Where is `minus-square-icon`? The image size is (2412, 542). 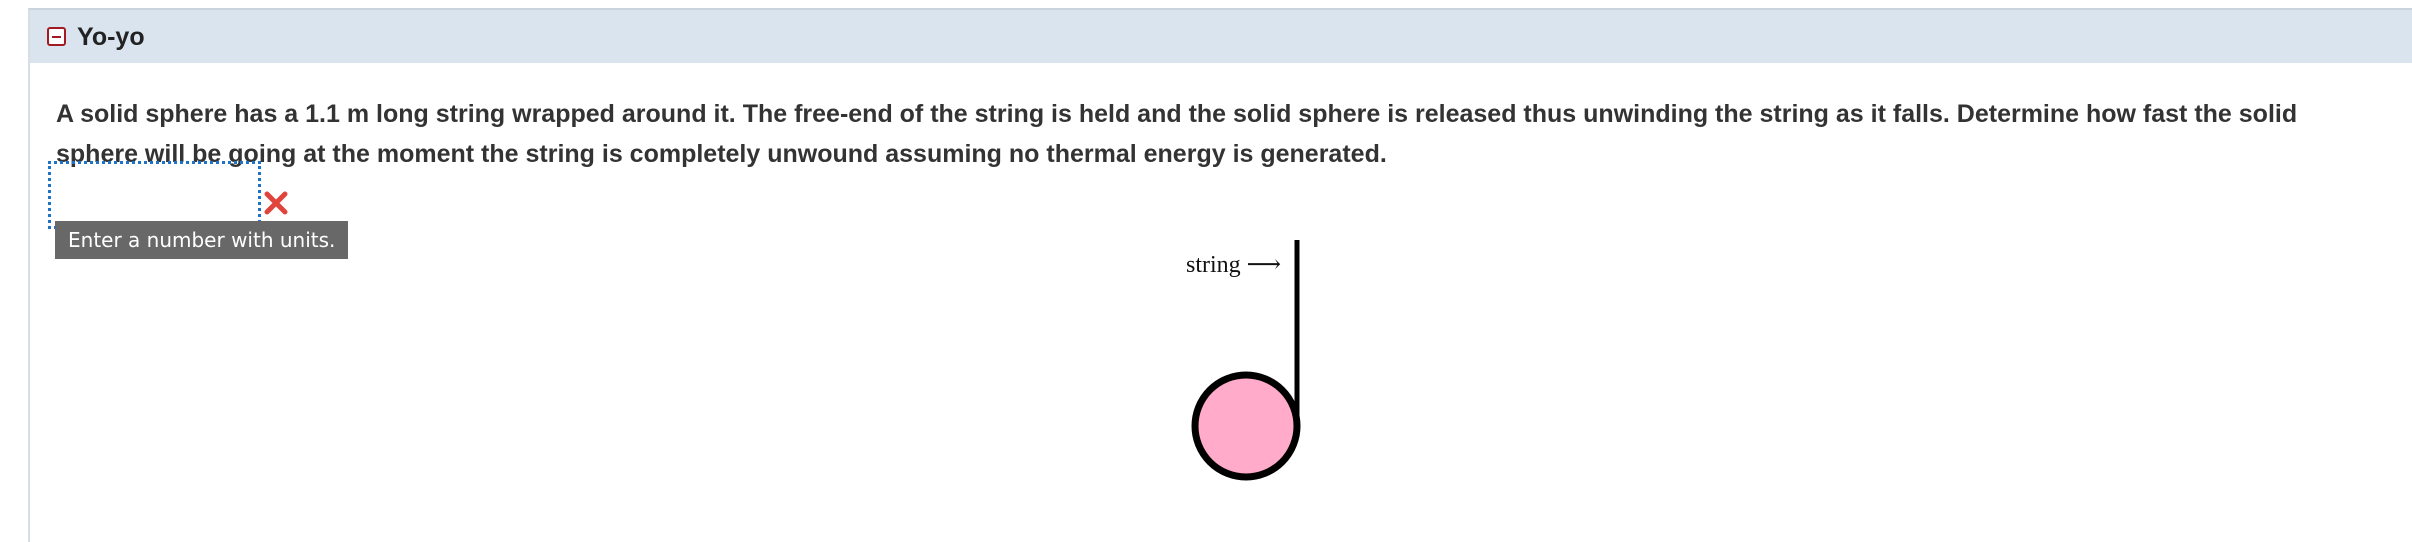
minus-square-icon is located at coordinates (56, 36).